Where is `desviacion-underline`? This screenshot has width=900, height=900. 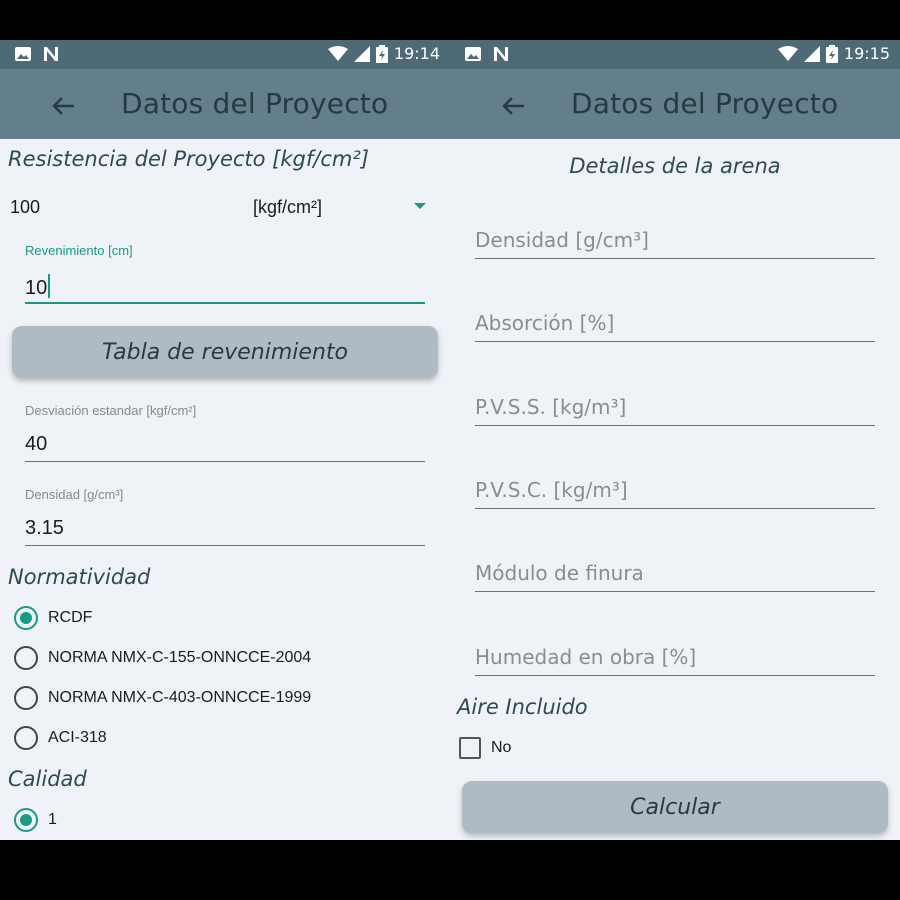
desviacion-underline is located at coordinates (225, 461).